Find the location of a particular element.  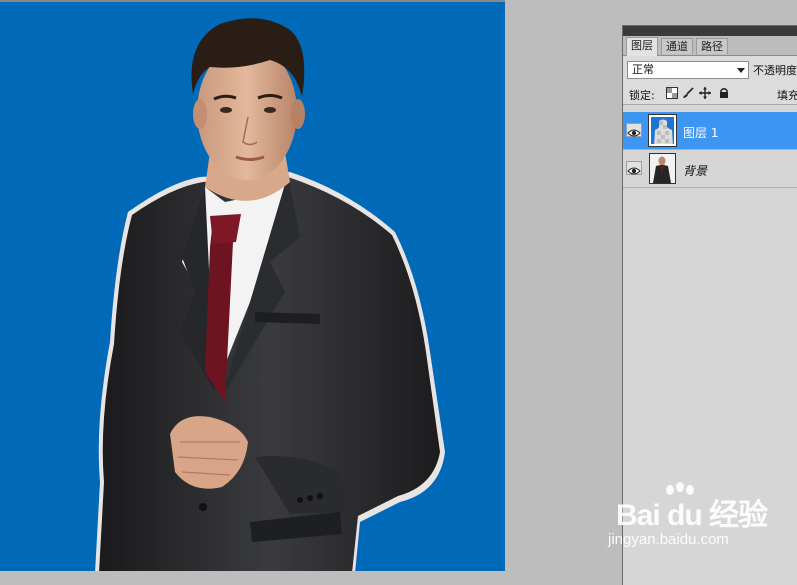

chevron-down-icon is located at coordinates (741, 70).